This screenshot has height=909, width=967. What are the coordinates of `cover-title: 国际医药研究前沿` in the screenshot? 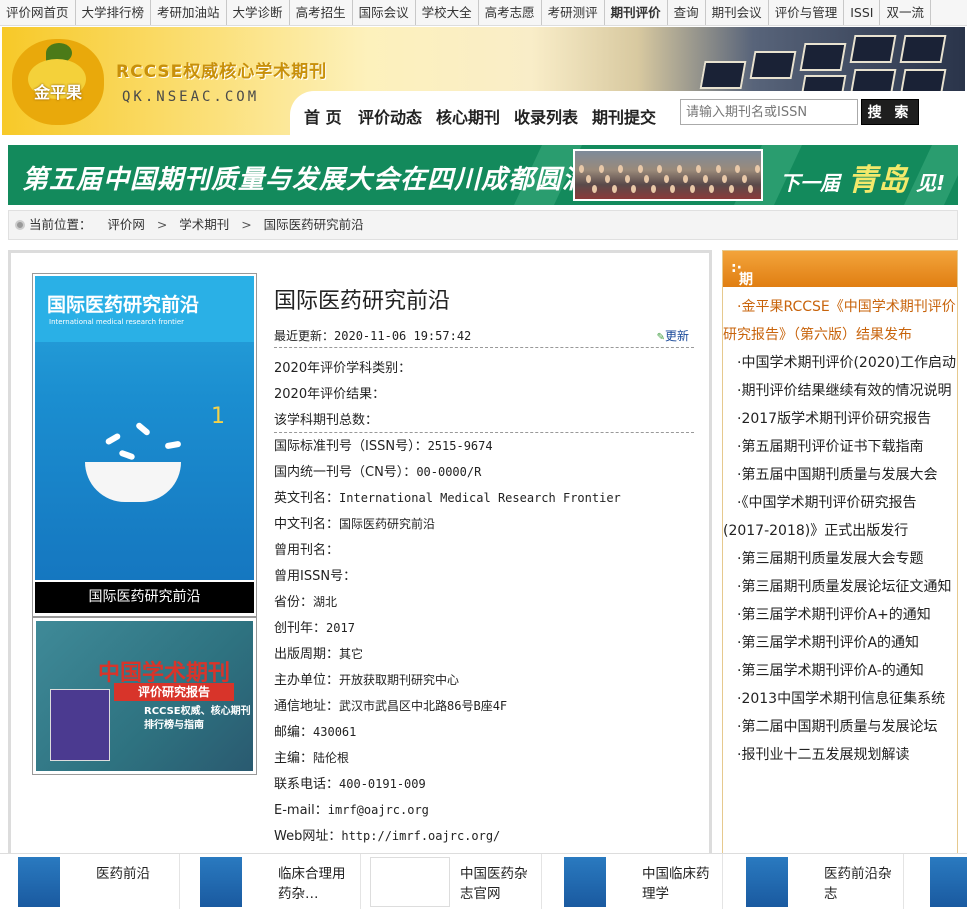 It's located at (123, 305).